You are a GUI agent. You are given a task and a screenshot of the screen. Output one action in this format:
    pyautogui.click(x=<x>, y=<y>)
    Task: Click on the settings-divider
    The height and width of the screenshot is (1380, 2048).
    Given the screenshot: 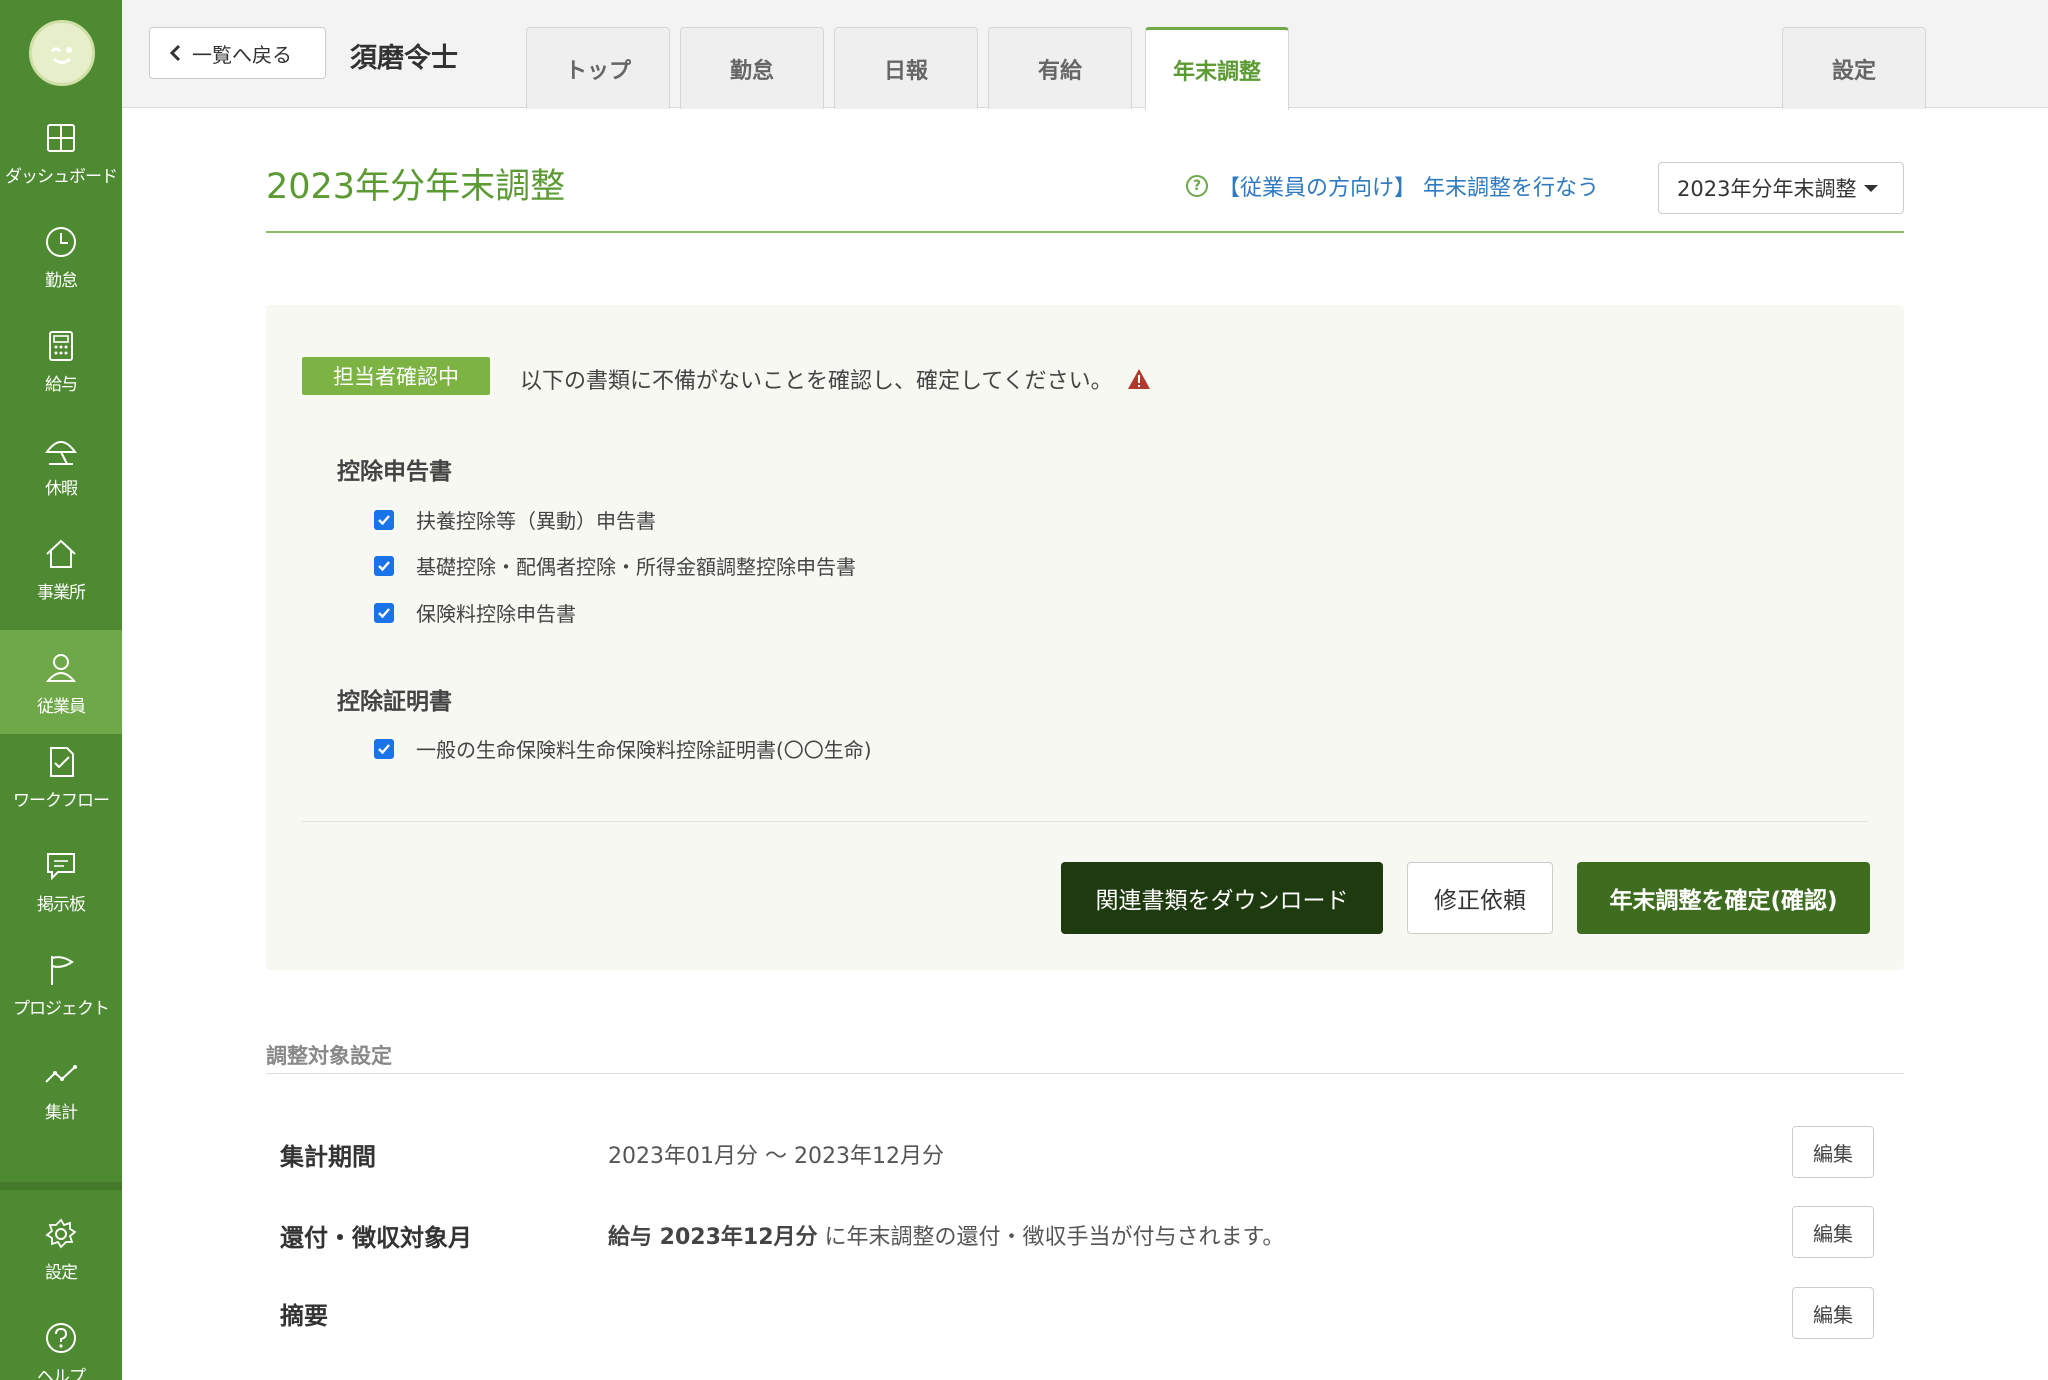 What is the action you would take?
    pyautogui.click(x=1085, y=1073)
    